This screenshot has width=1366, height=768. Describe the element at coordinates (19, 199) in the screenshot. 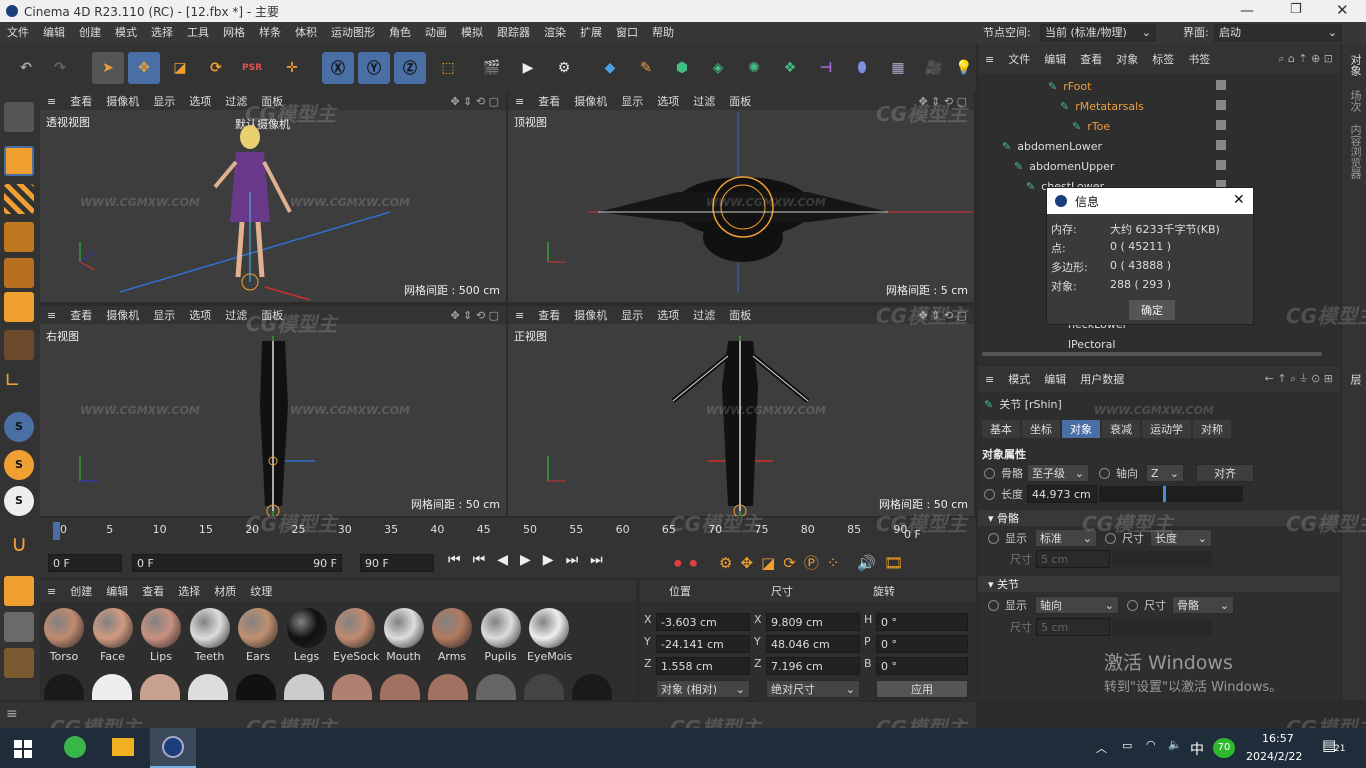

I see `texture-mode-icon` at that location.